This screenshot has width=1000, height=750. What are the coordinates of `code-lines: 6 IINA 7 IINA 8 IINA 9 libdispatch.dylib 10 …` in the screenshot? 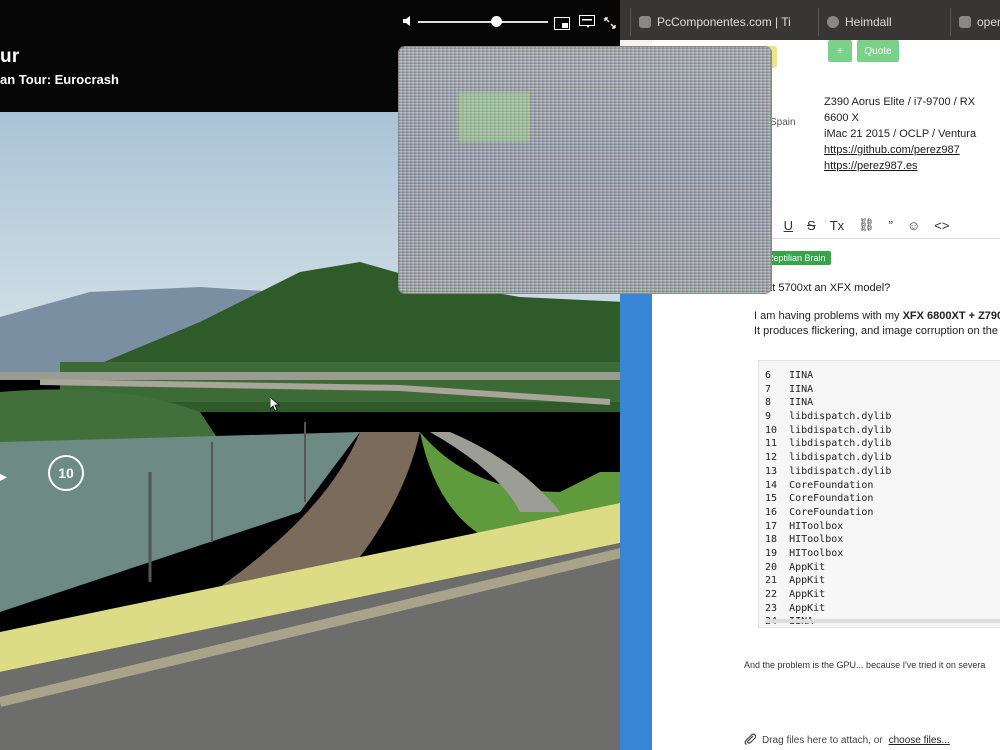 It's located at (879, 499).